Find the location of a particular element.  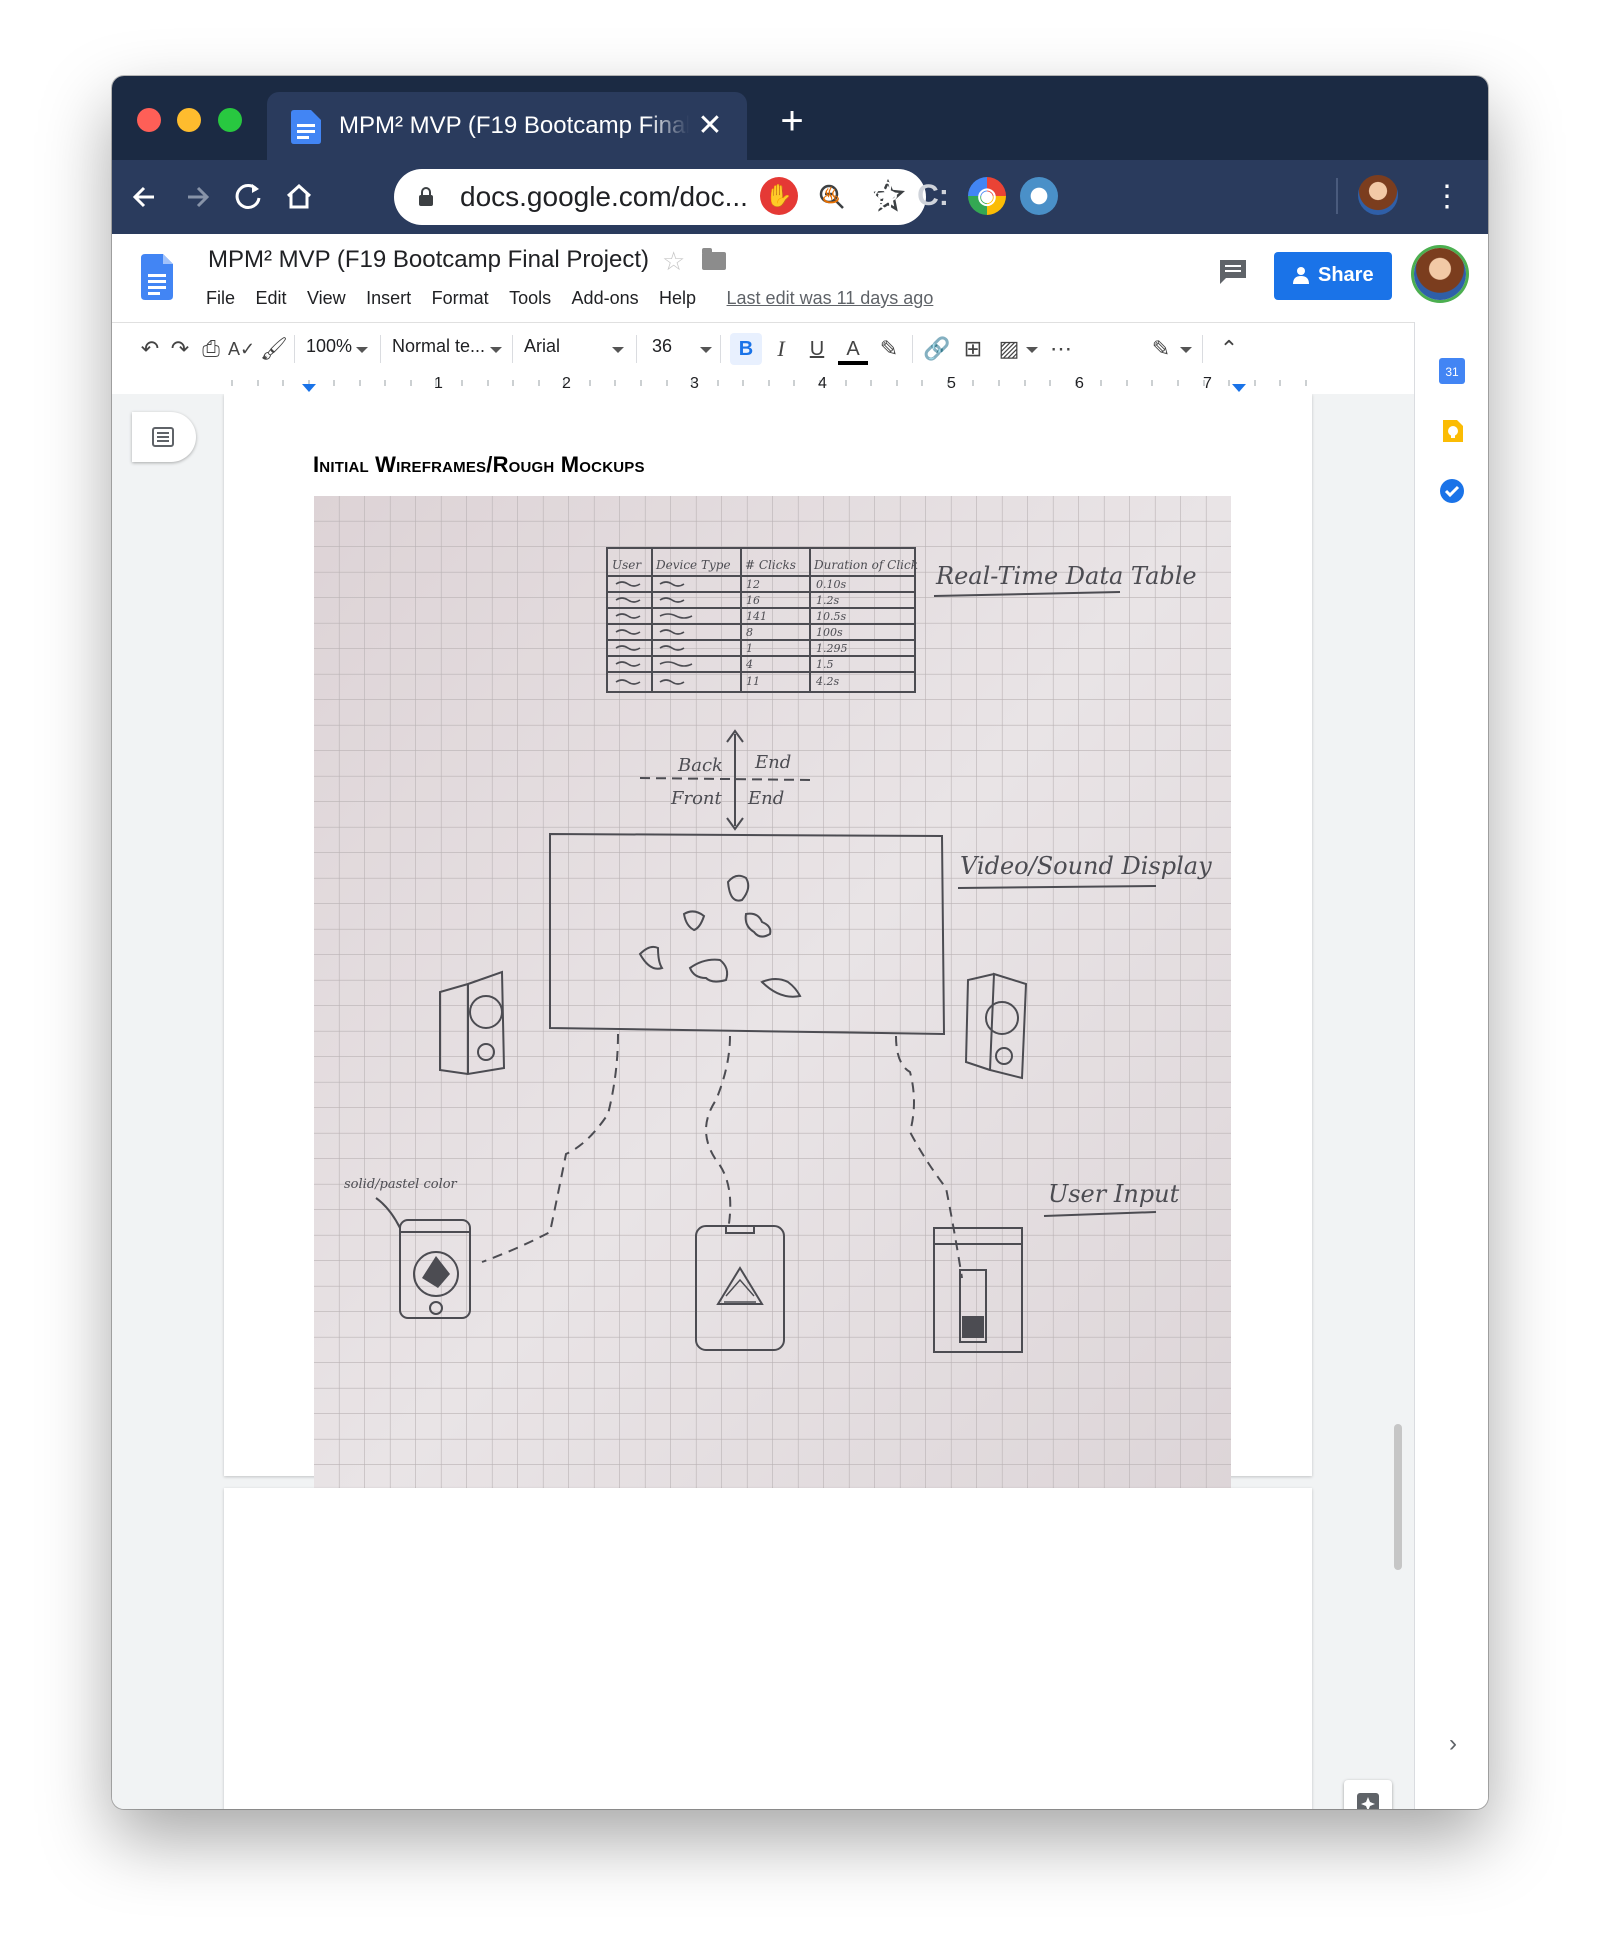

undo-icon: ↶ is located at coordinates (150, 349).